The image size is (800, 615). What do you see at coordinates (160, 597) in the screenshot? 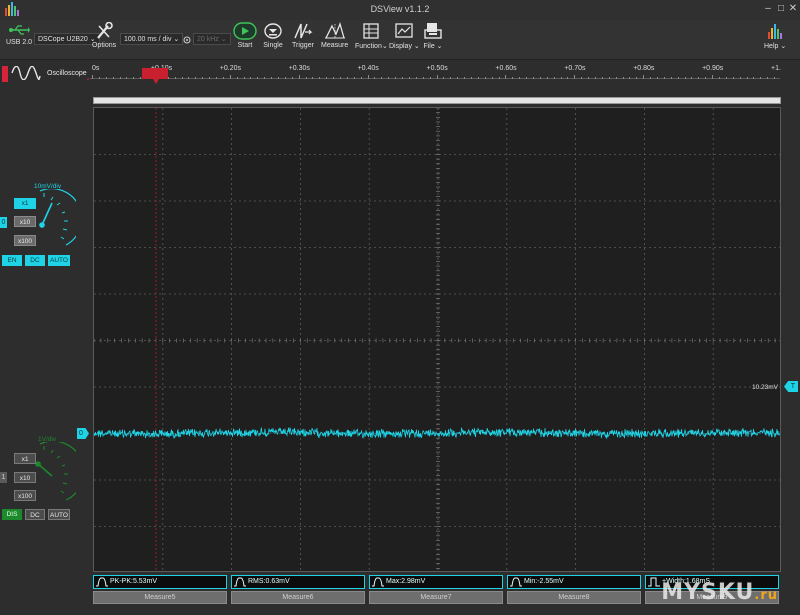
I see `measurement-slot-button: Measure5` at bounding box center [160, 597].